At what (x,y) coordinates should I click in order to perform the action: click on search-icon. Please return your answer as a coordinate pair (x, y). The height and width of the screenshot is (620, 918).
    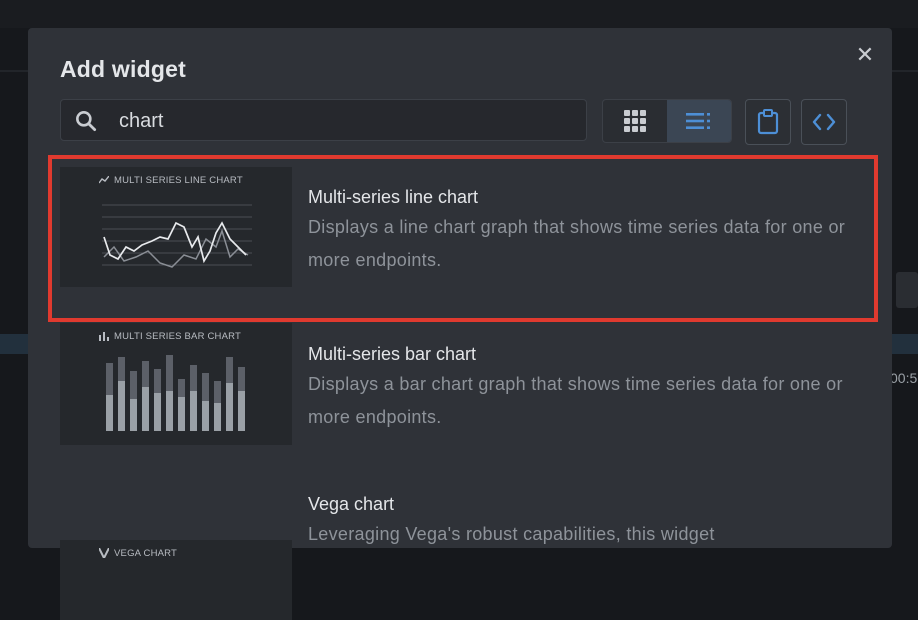
    Looking at the image, I should click on (86, 121).